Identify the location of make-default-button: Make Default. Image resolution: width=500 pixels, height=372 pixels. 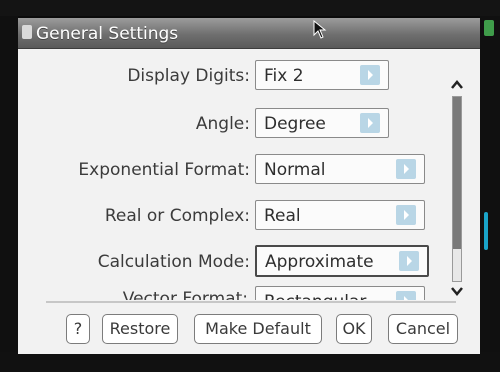
(258, 329).